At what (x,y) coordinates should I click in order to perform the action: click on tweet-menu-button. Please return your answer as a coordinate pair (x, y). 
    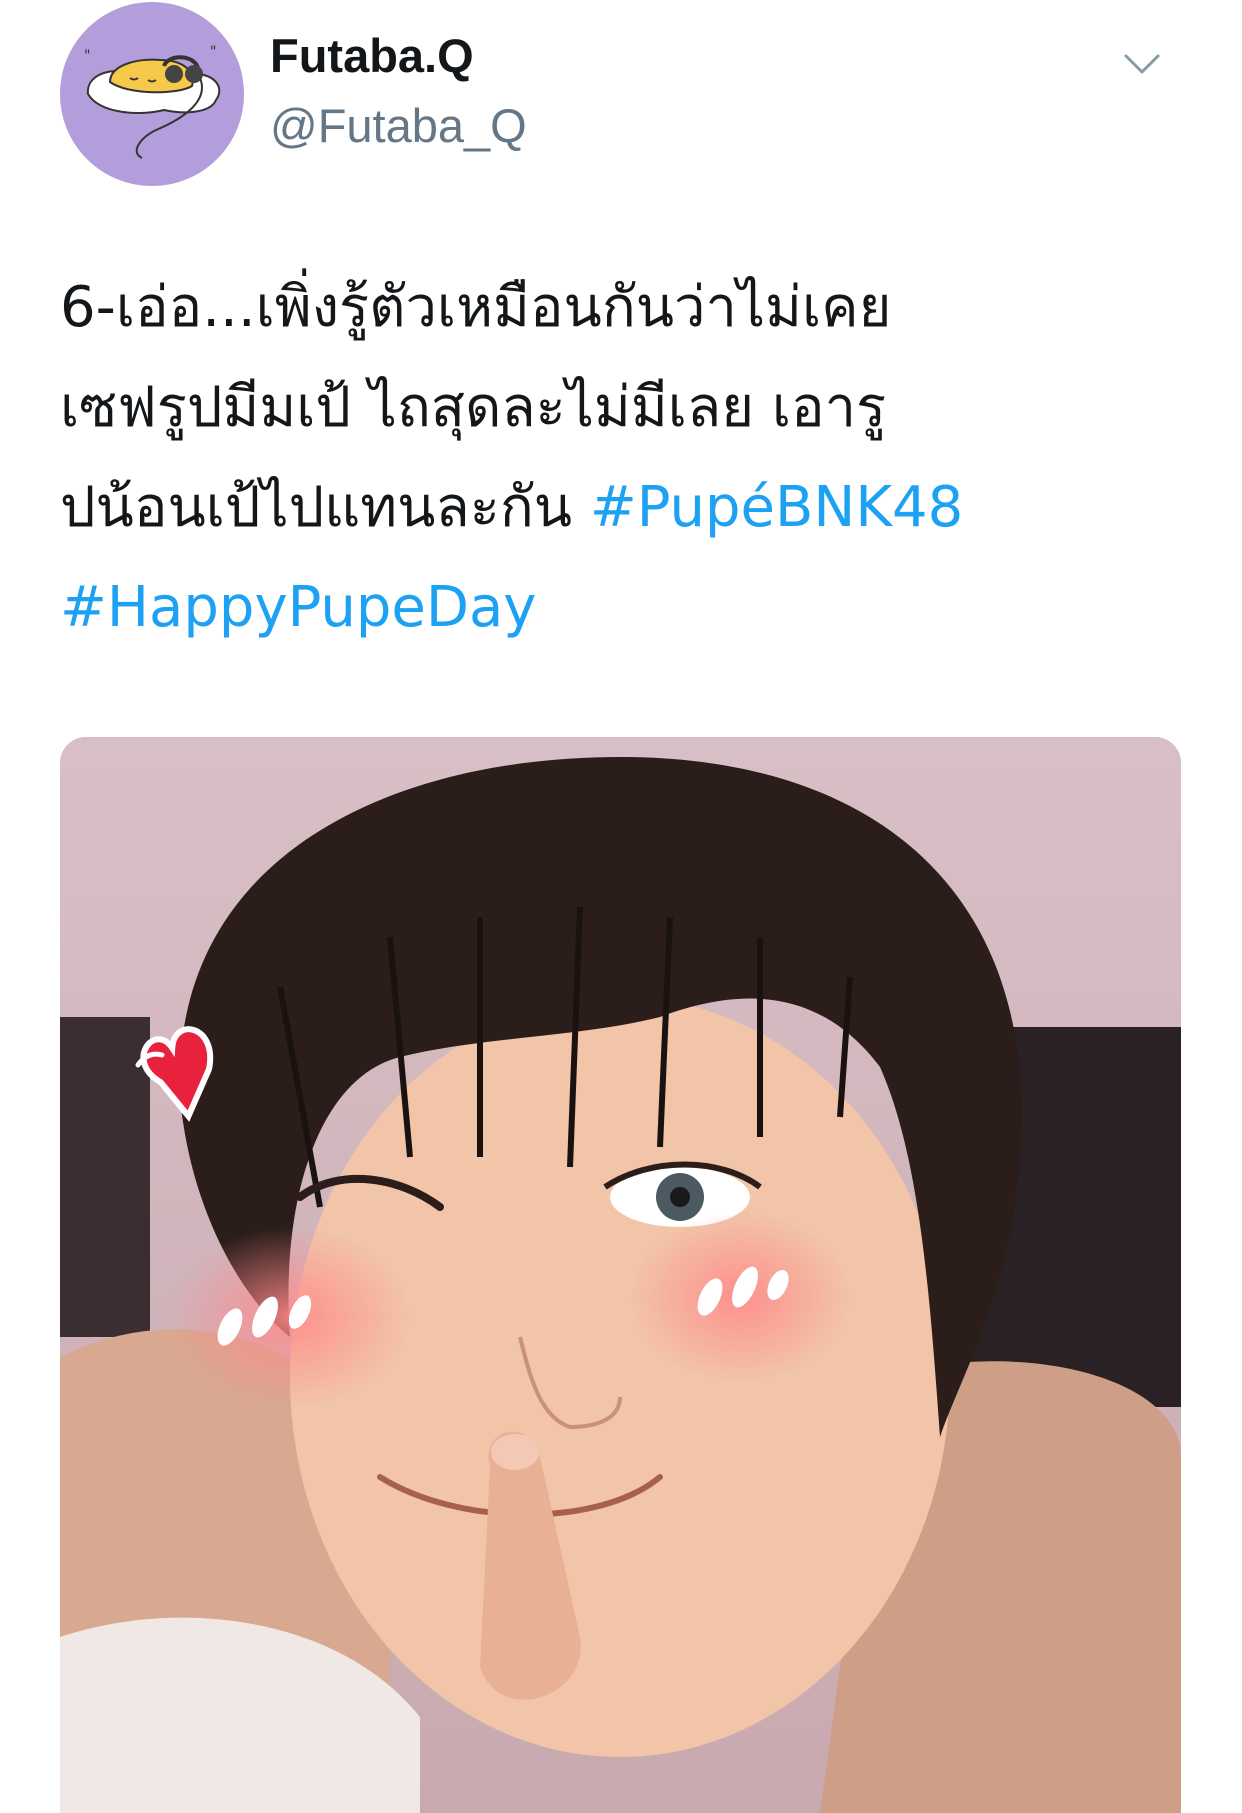
    Looking at the image, I should click on (1142, 64).